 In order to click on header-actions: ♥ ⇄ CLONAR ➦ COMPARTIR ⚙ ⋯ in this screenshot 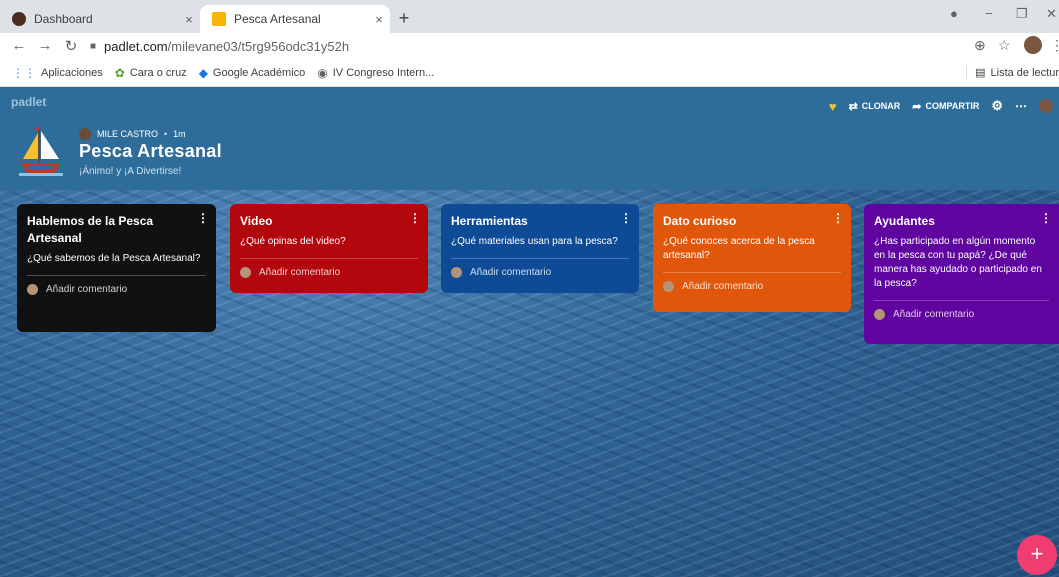, I will do `click(935, 106)`.